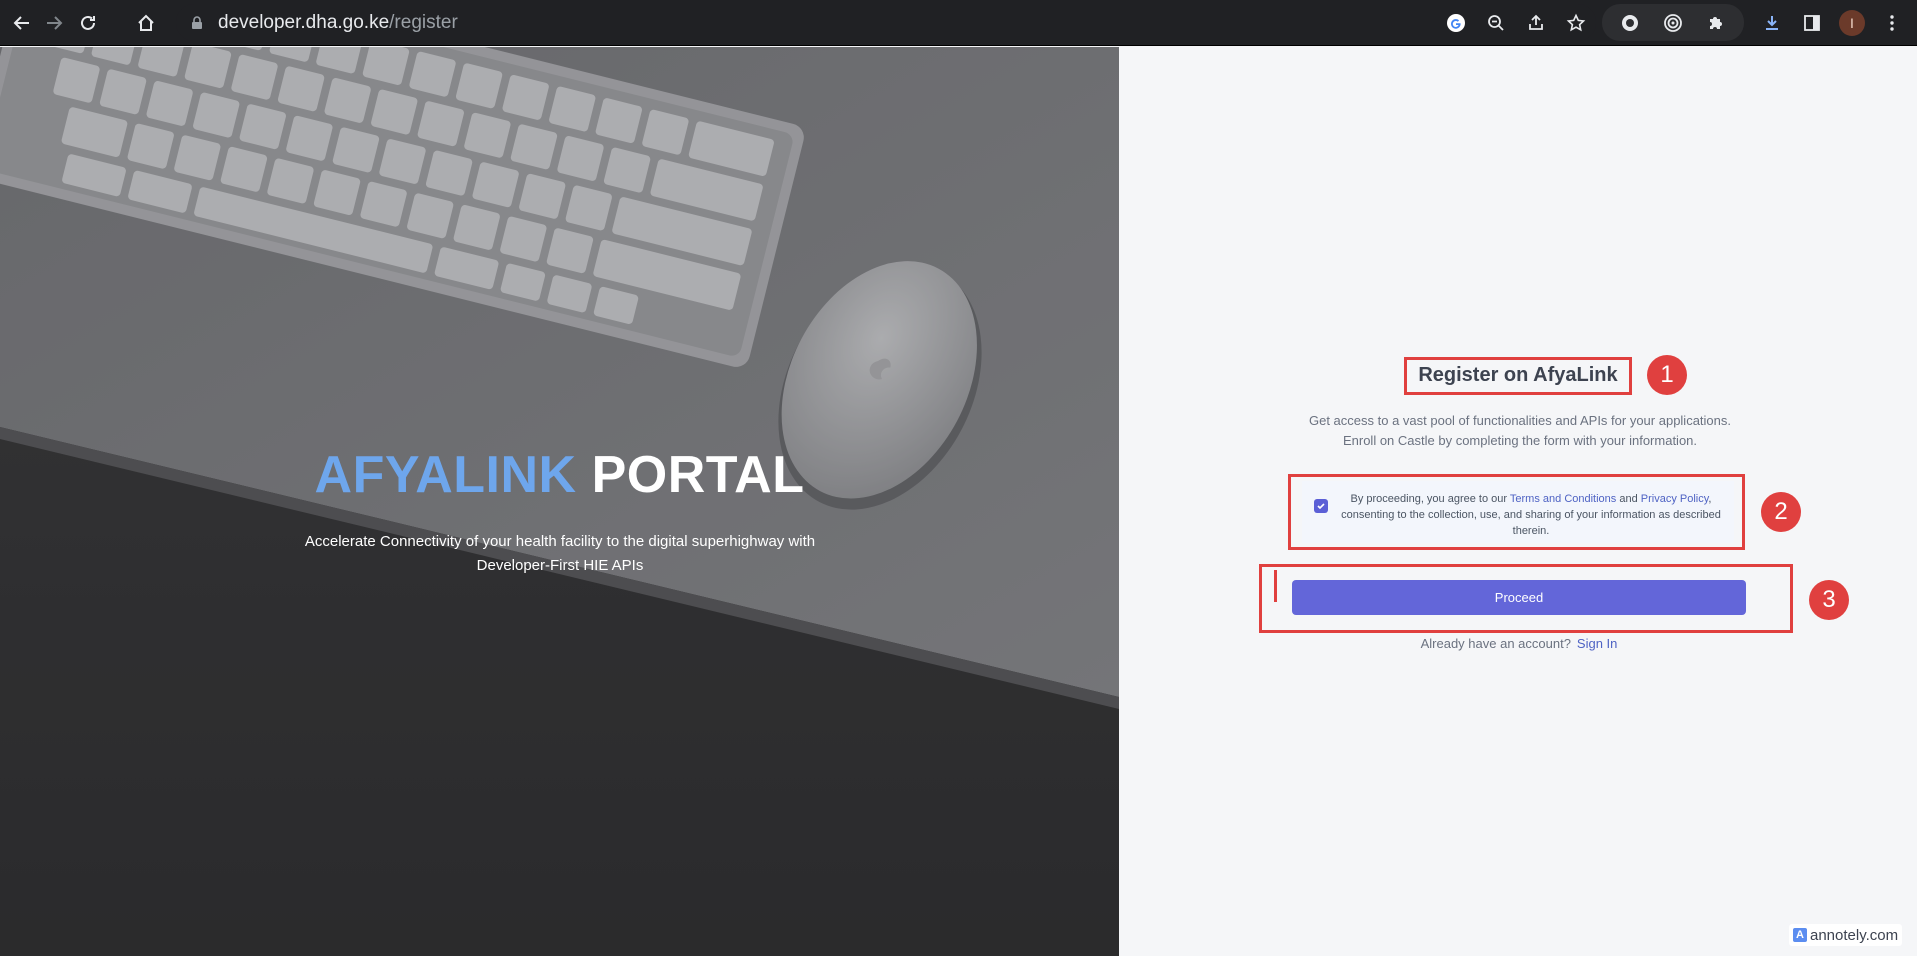 This screenshot has height=956, width=1917. I want to click on star-icon, so click(1576, 22).